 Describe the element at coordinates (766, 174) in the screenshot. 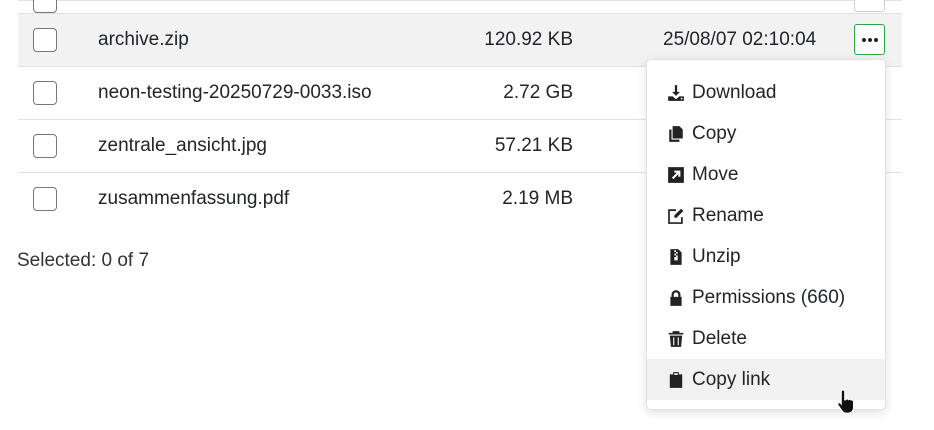

I see `menu-item-move: Move` at that location.